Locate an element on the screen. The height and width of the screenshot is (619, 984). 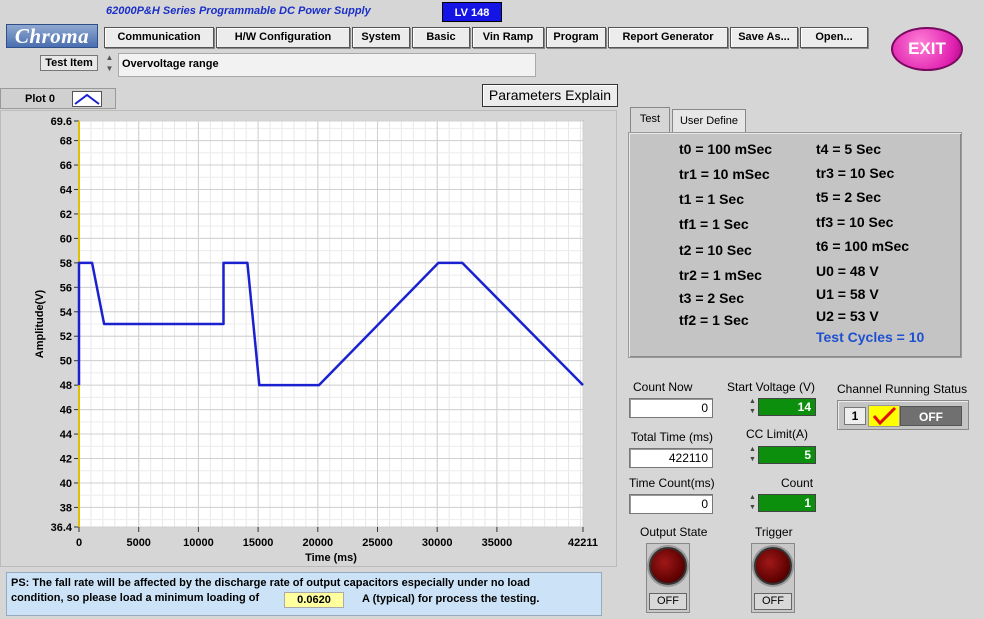
param-tf3: tf3 = 10 Sec is located at coordinates (855, 222).